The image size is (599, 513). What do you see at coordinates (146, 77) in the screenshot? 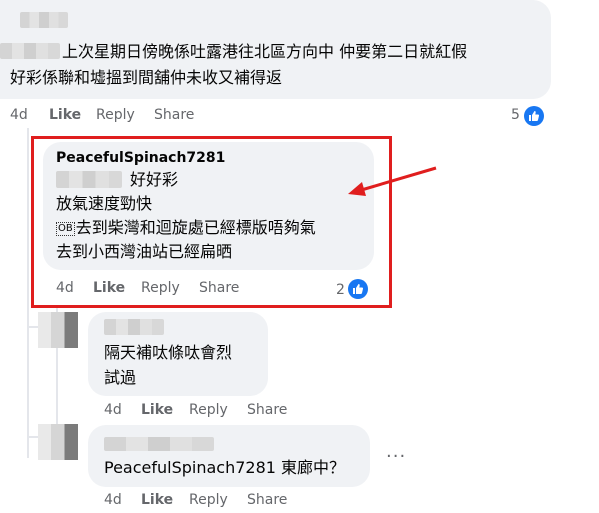
I see `comment-text-line: 好彩係聯和墟搵到間舖仲未收又補得返` at bounding box center [146, 77].